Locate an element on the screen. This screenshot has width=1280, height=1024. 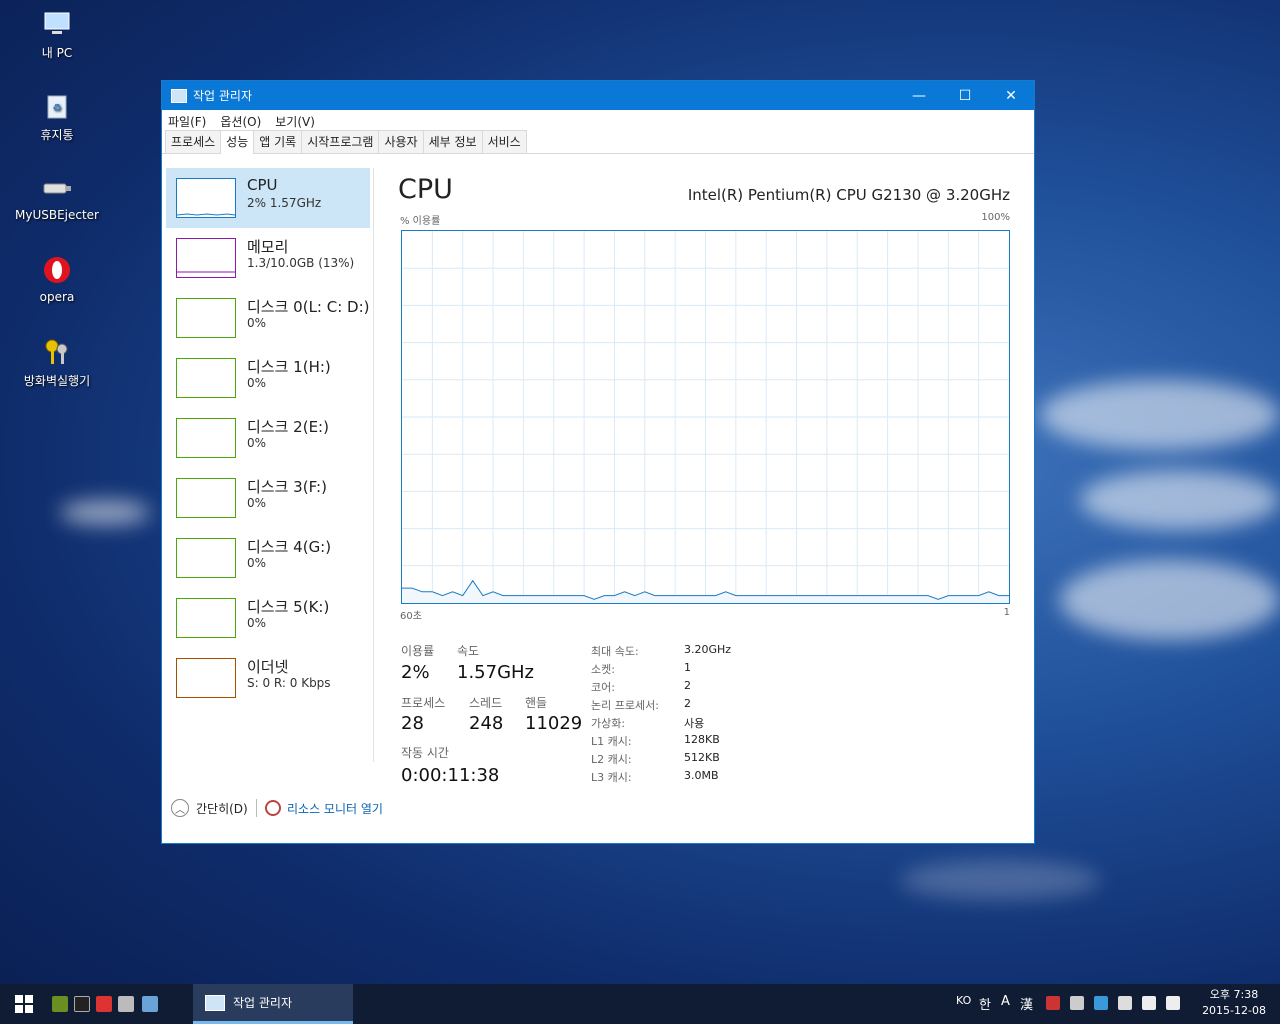
sidebar-item-label: 디스크 4(G:) is located at coordinates (289, 547).